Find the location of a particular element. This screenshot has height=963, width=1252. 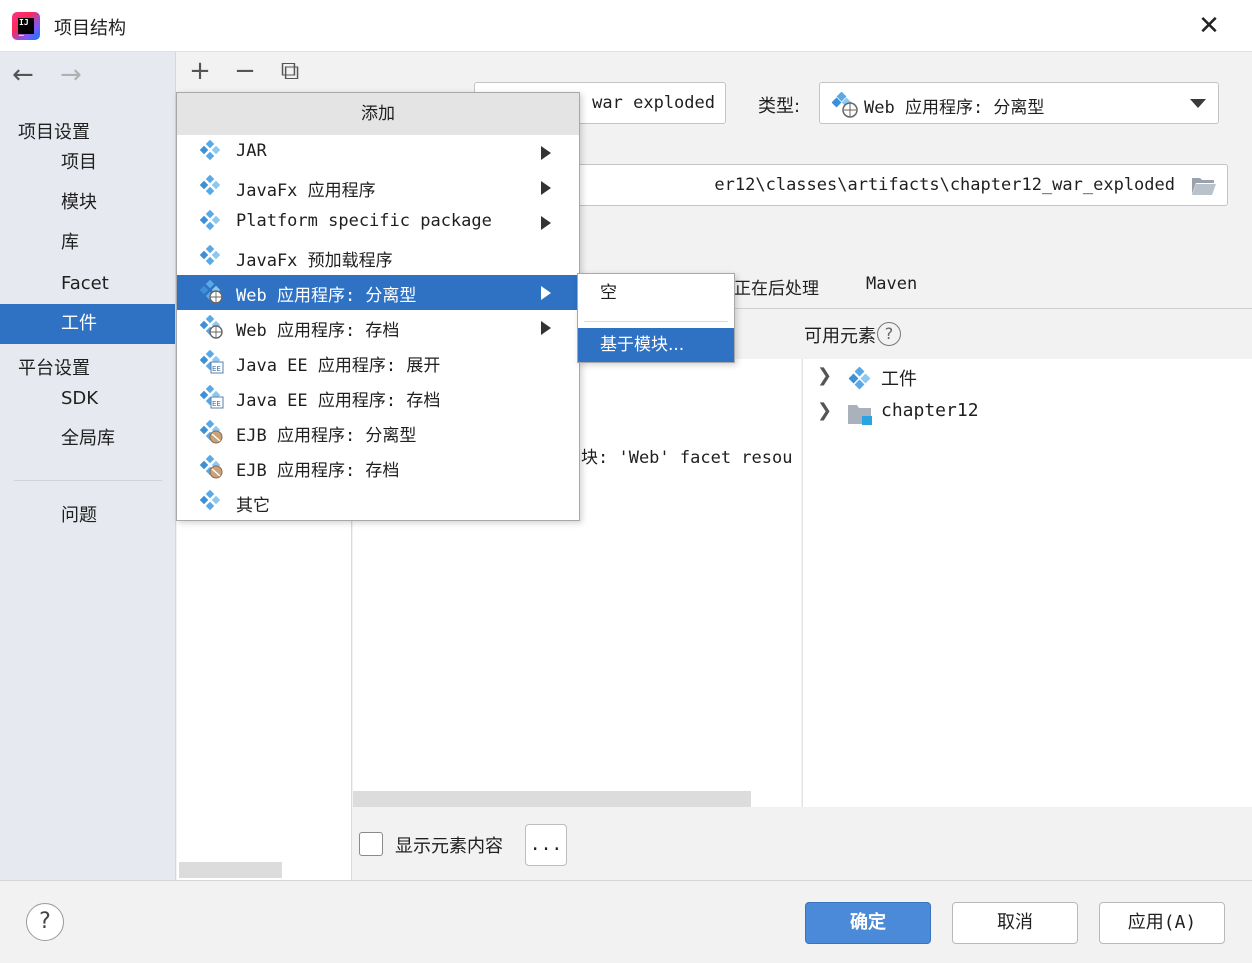

list-horizontal-scrollbar is located at coordinates (230, 870).